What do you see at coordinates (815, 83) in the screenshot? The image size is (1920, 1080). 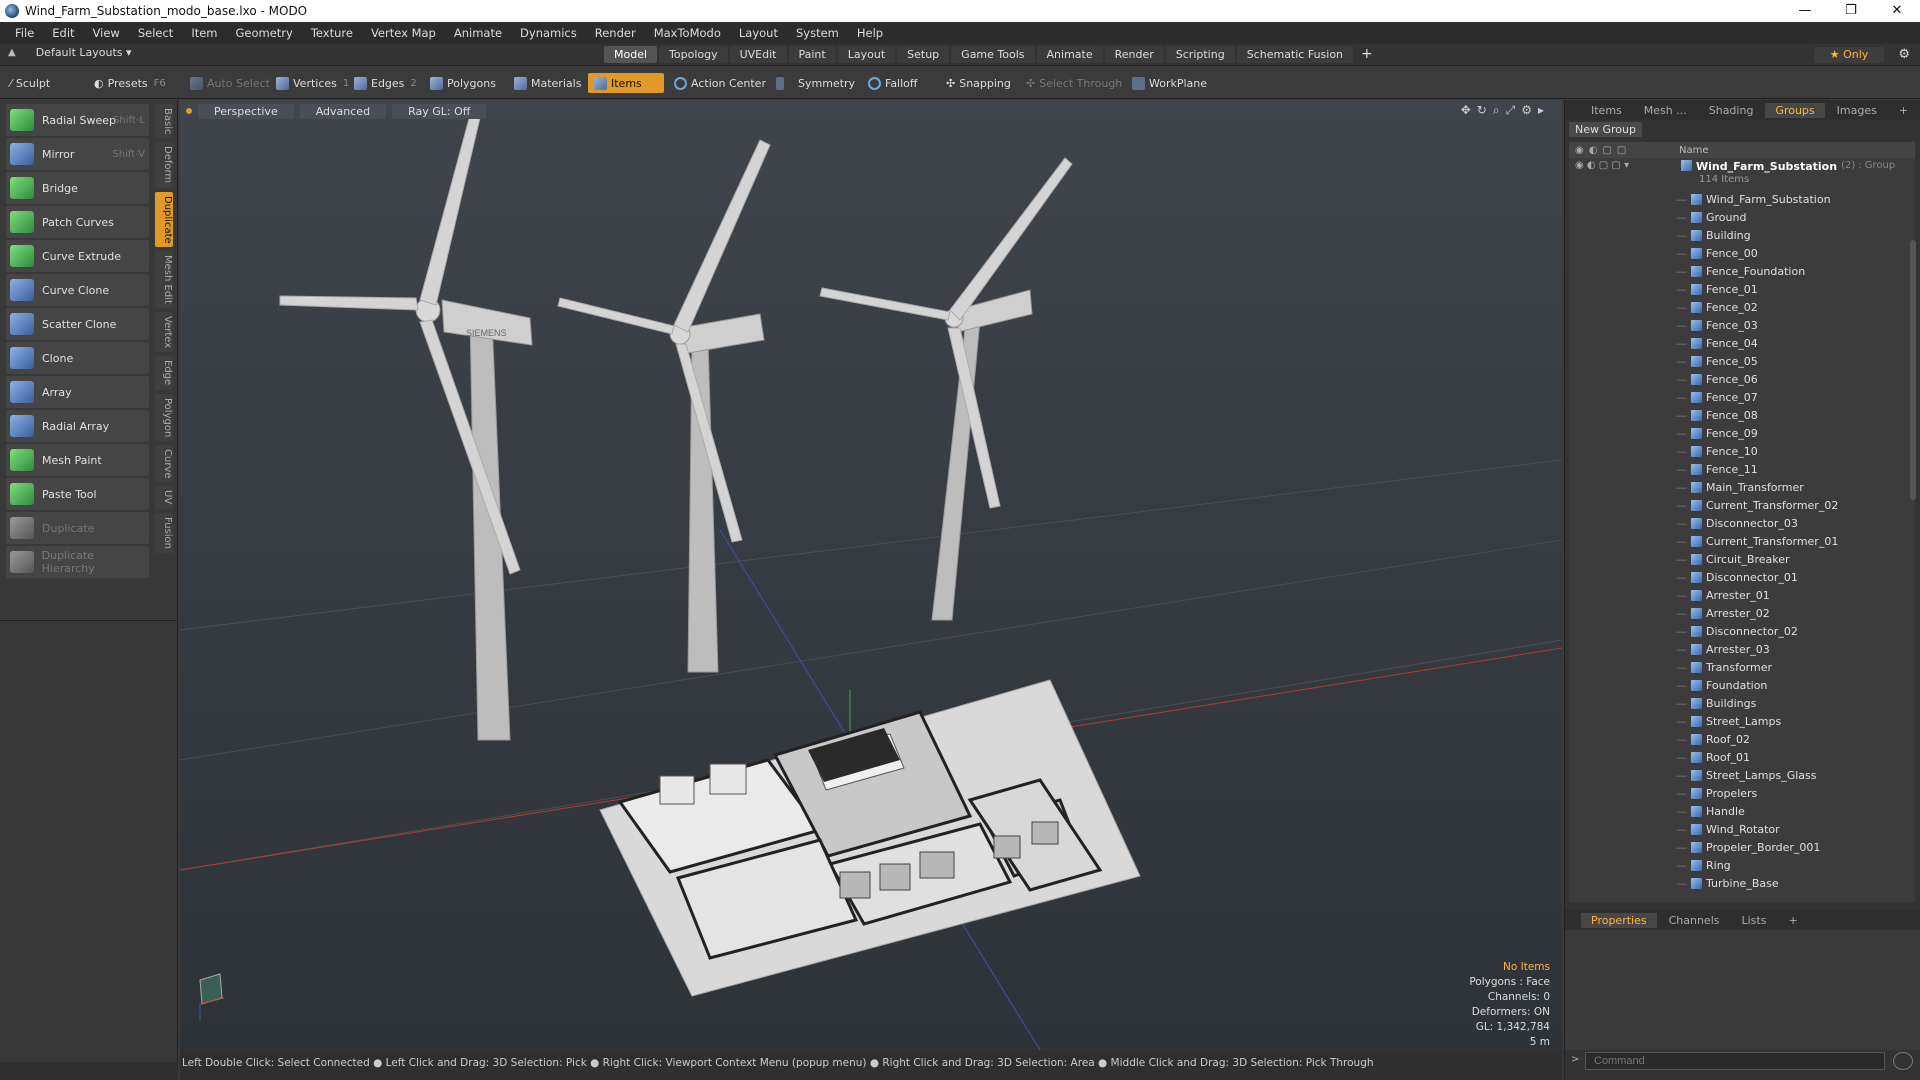 I see `symmetry-button: Symmetry` at bounding box center [815, 83].